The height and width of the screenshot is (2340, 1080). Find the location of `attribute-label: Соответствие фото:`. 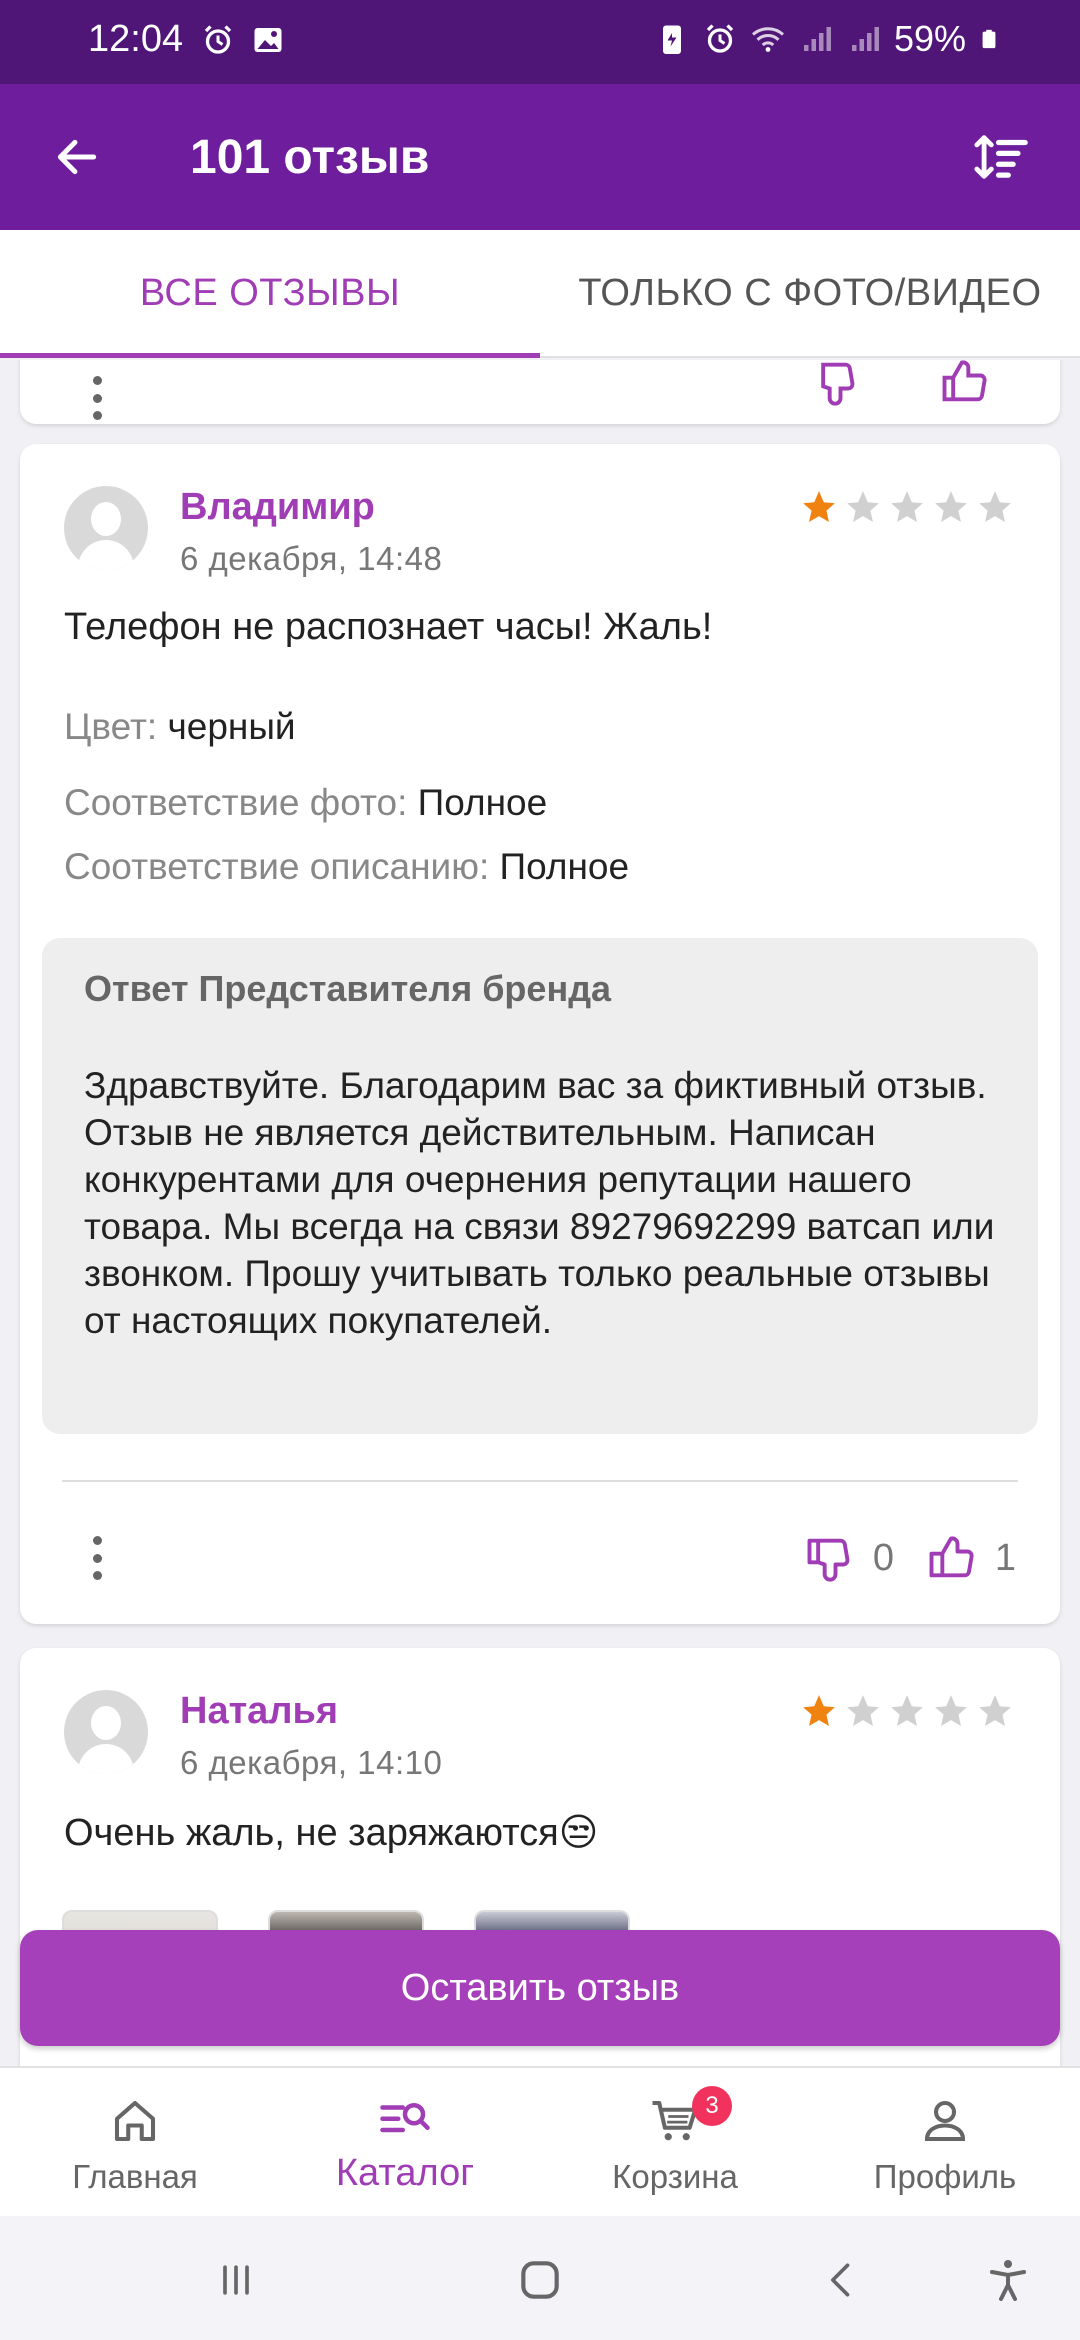

attribute-label: Соответствие фото: is located at coordinates (236, 802).